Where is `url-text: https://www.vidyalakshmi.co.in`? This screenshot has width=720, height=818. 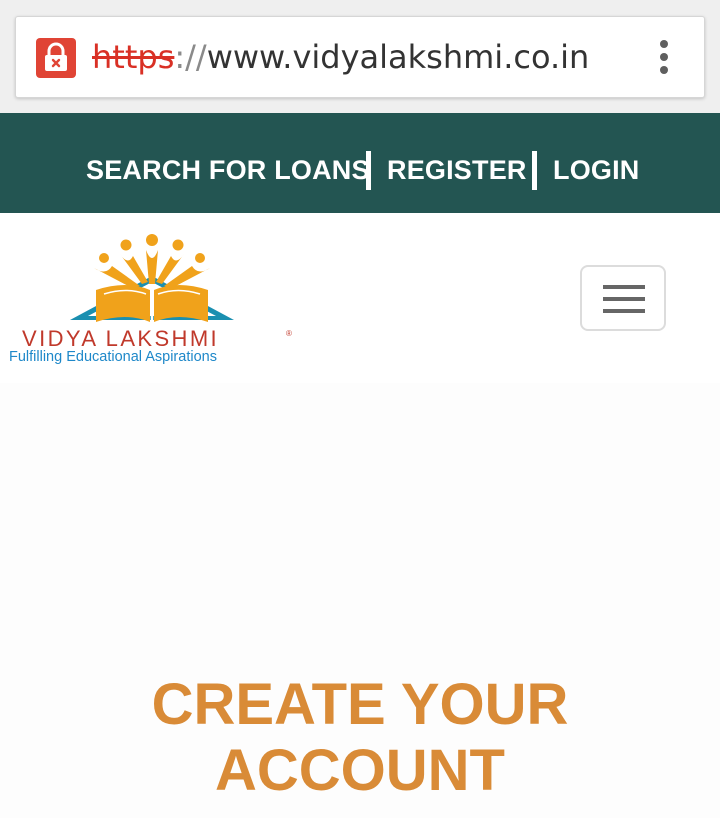 url-text: https://www.vidyalakshmi.co.in is located at coordinates (340, 57).